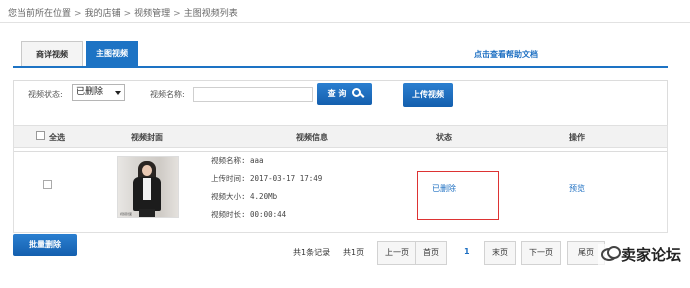  What do you see at coordinates (340, 137) in the screenshot?
I see `table-header: 全选 视频封面 视频信息 状态 操作` at bounding box center [340, 137].